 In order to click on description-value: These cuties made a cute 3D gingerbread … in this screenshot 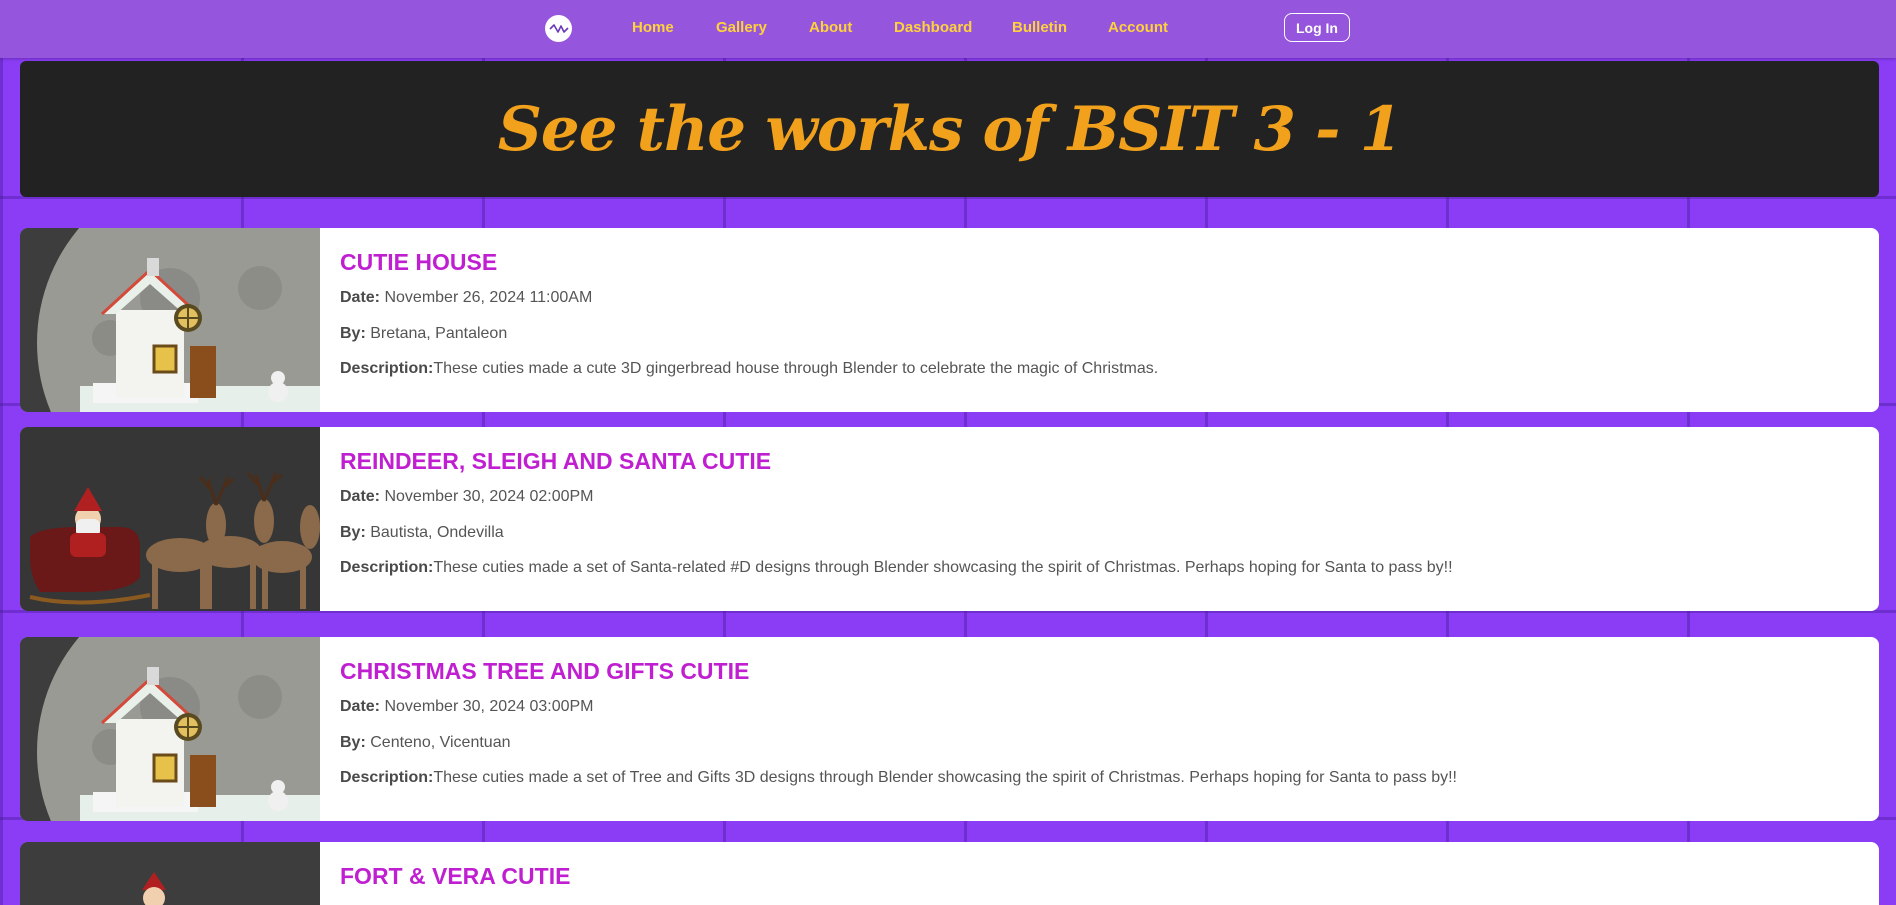, I will do `click(796, 368)`.